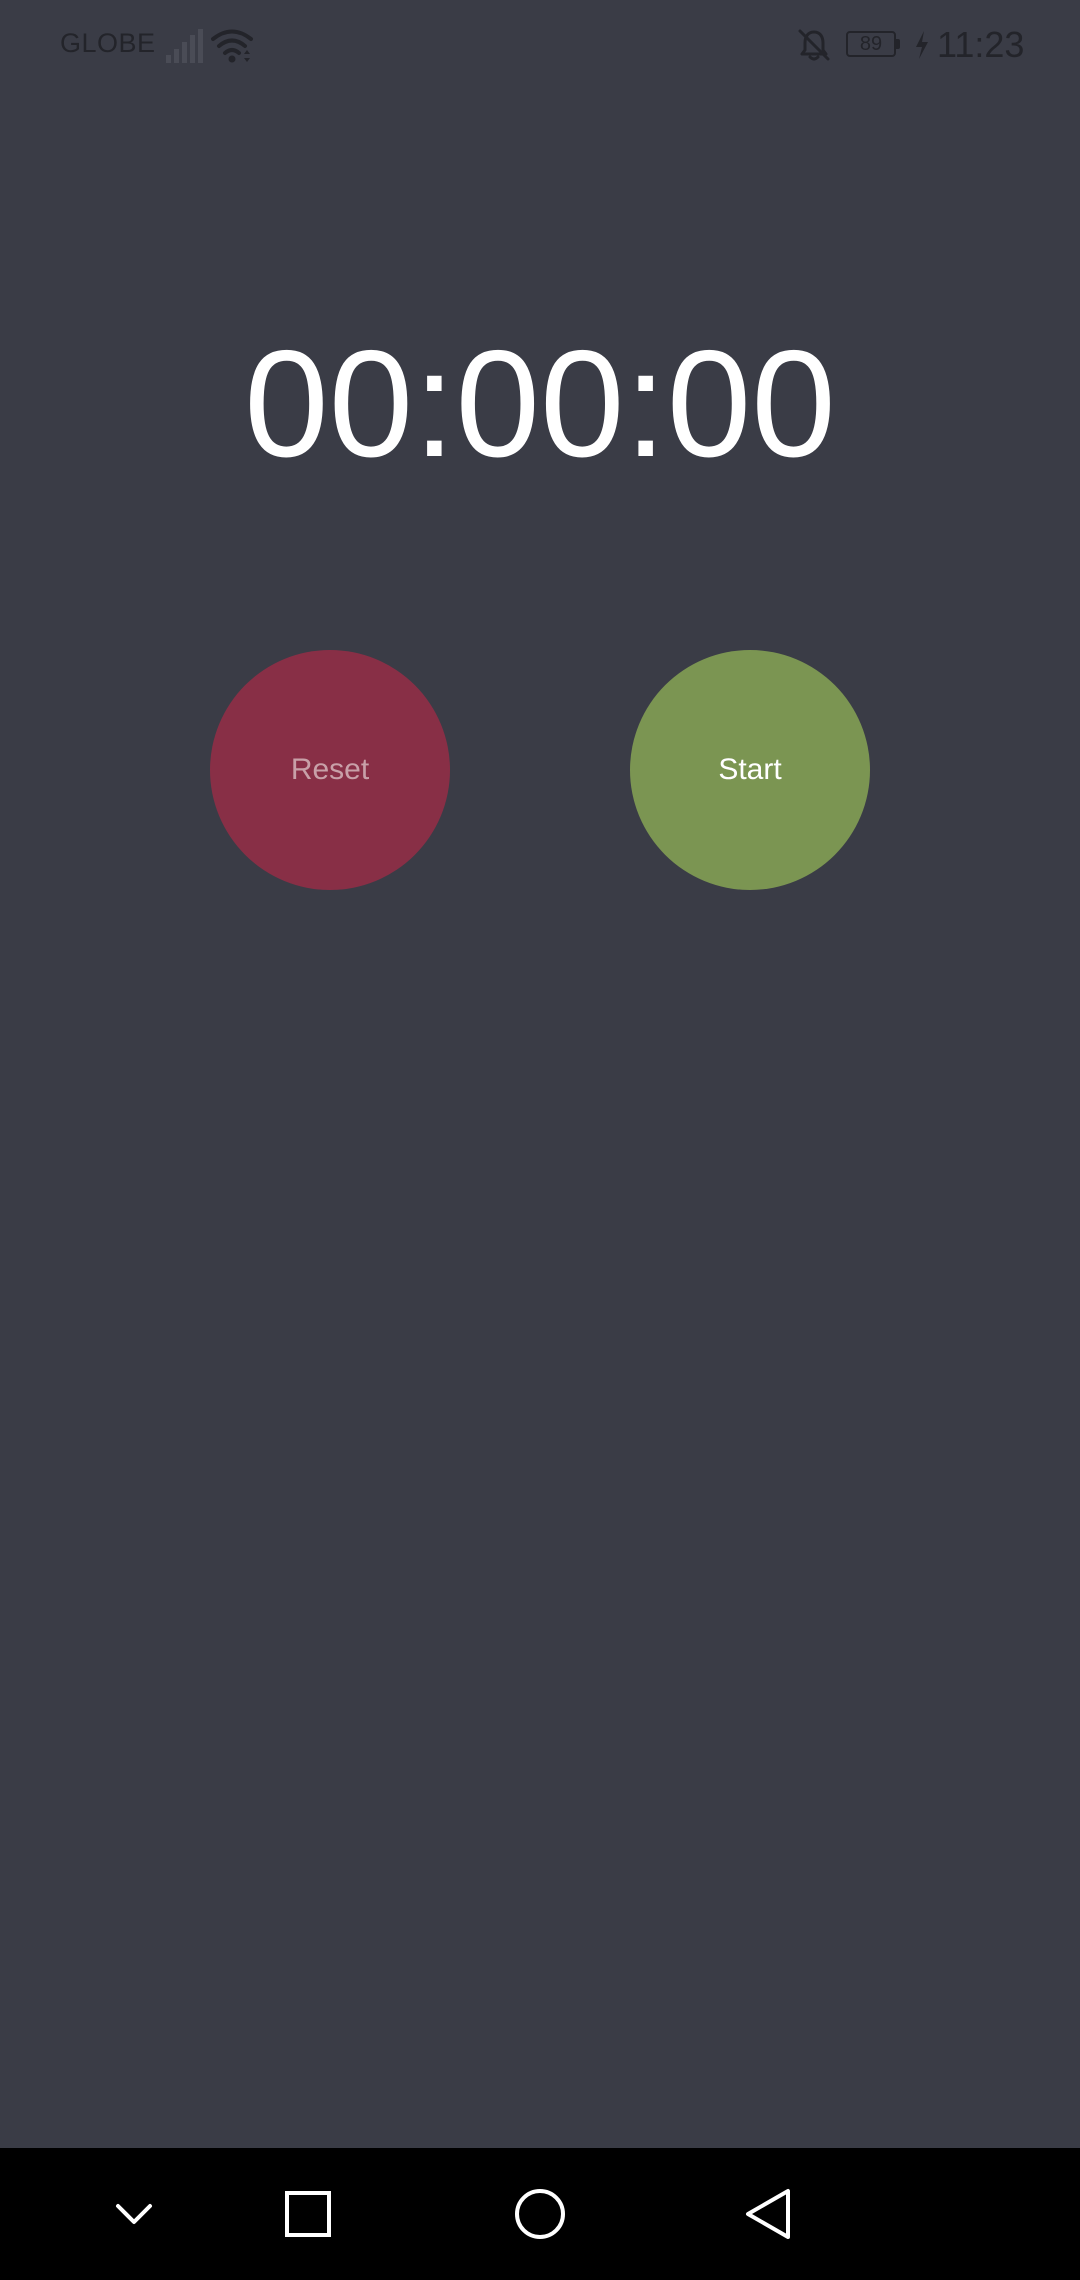 This screenshot has width=1080, height=2280. What do you see at coordinates (922, 45) in the screenshot?
I see `charging-icon` at bounding box center [922, 45].